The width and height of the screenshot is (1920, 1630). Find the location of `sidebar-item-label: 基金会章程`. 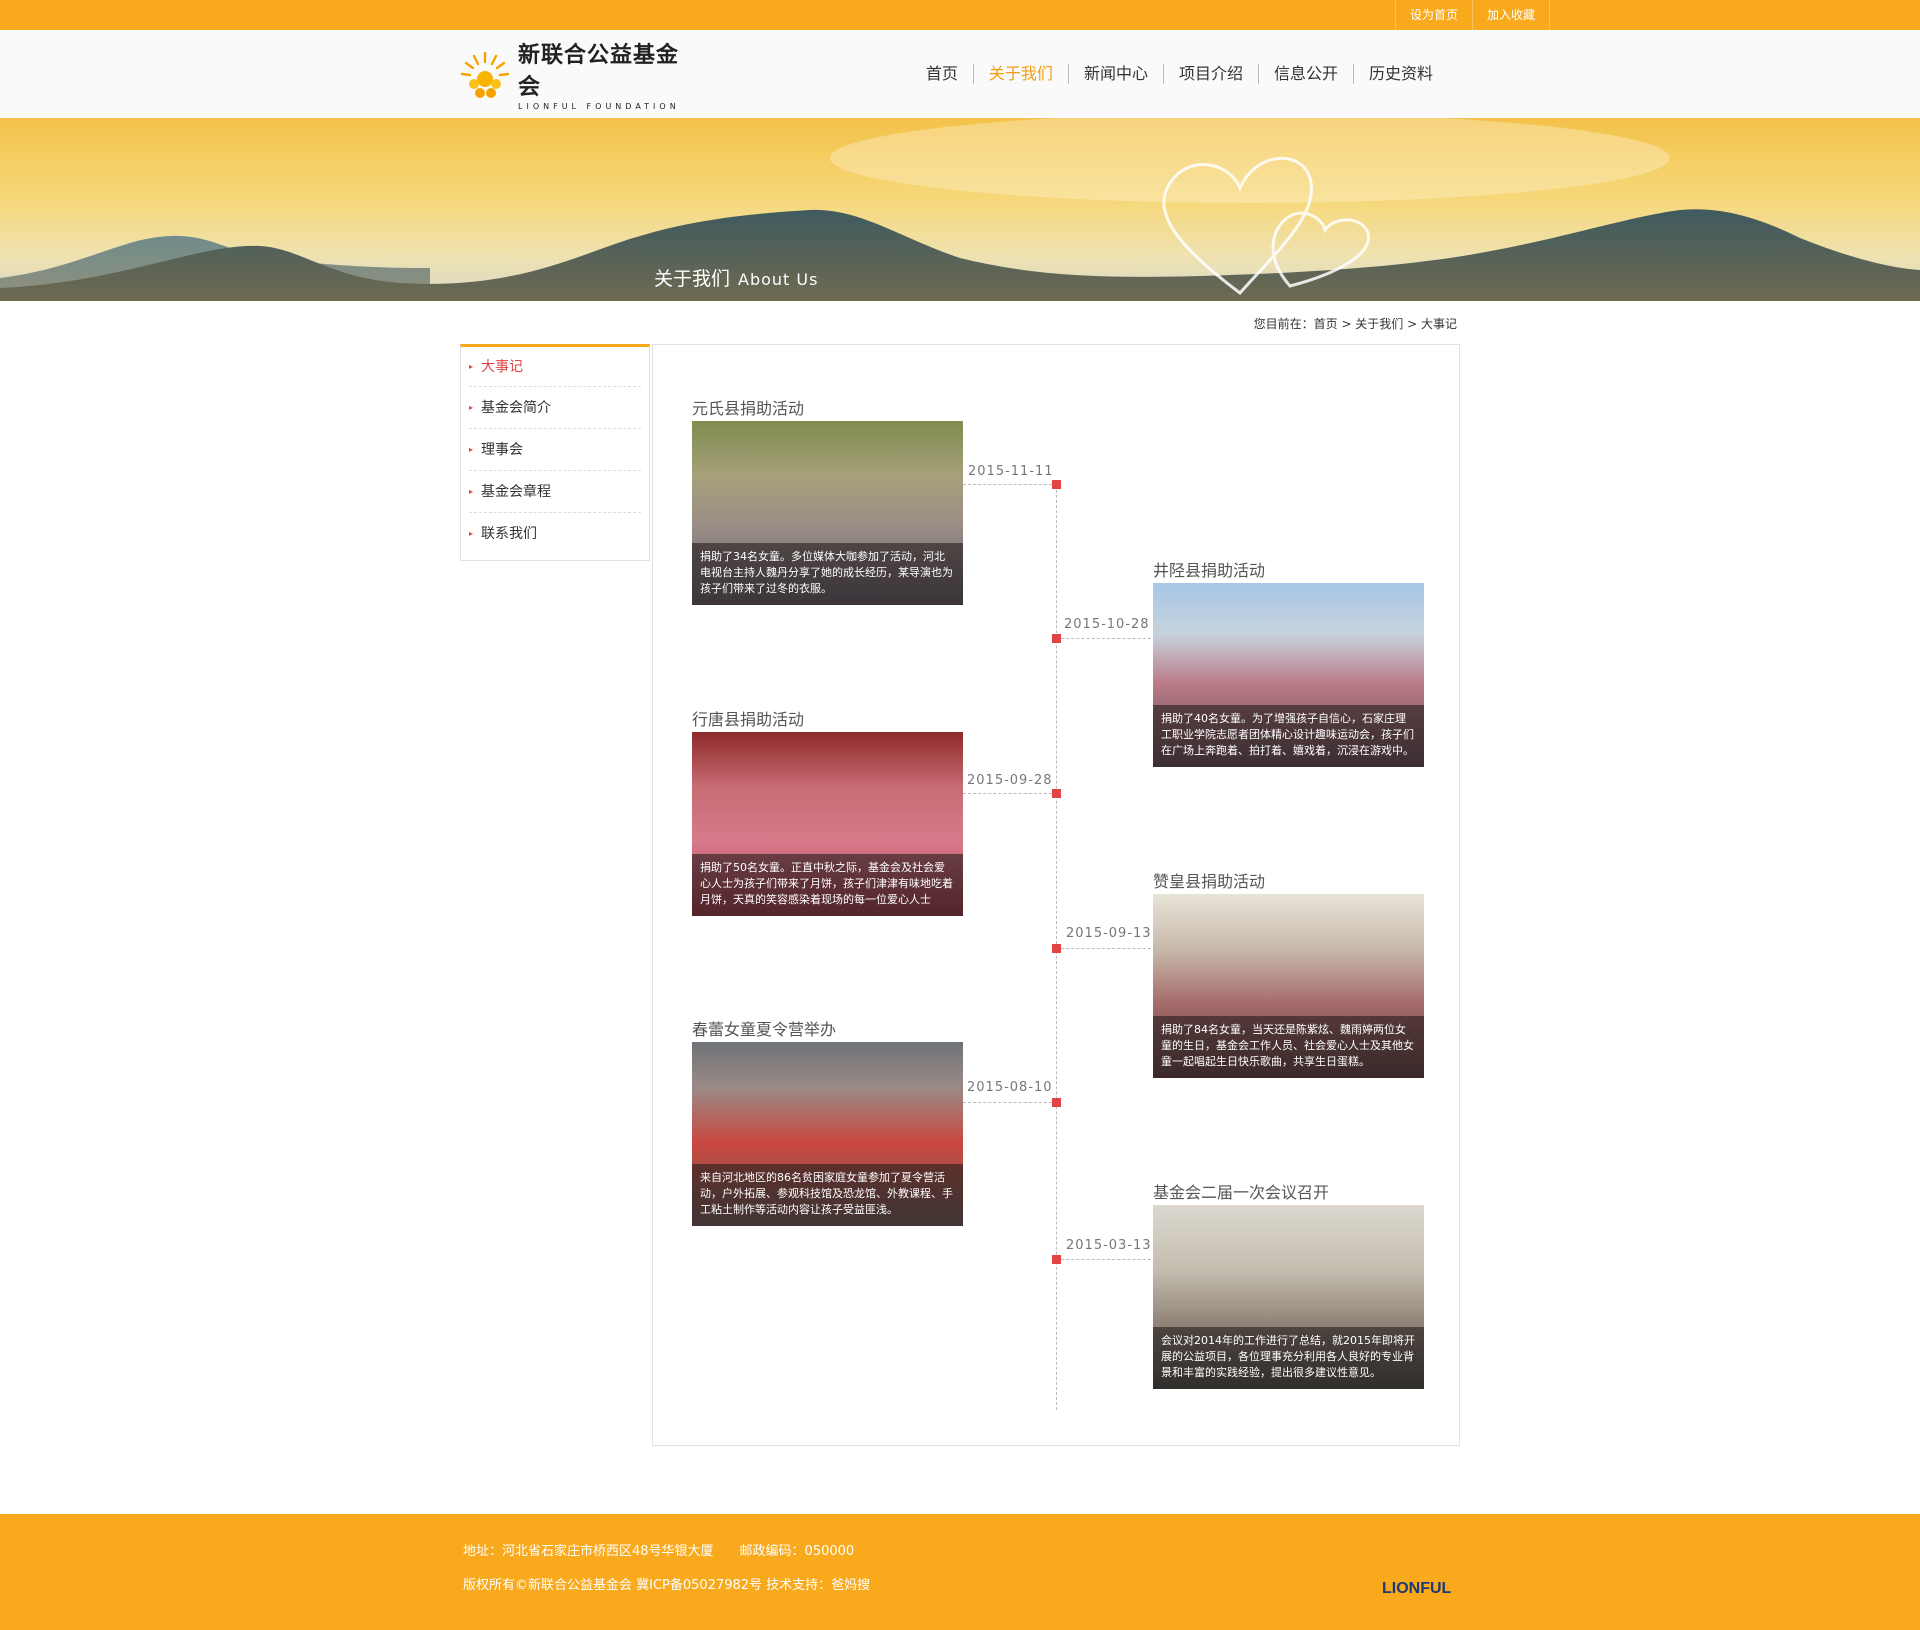

sidebar-item-label: 基金会章程 is located at coordinates (516, 492).